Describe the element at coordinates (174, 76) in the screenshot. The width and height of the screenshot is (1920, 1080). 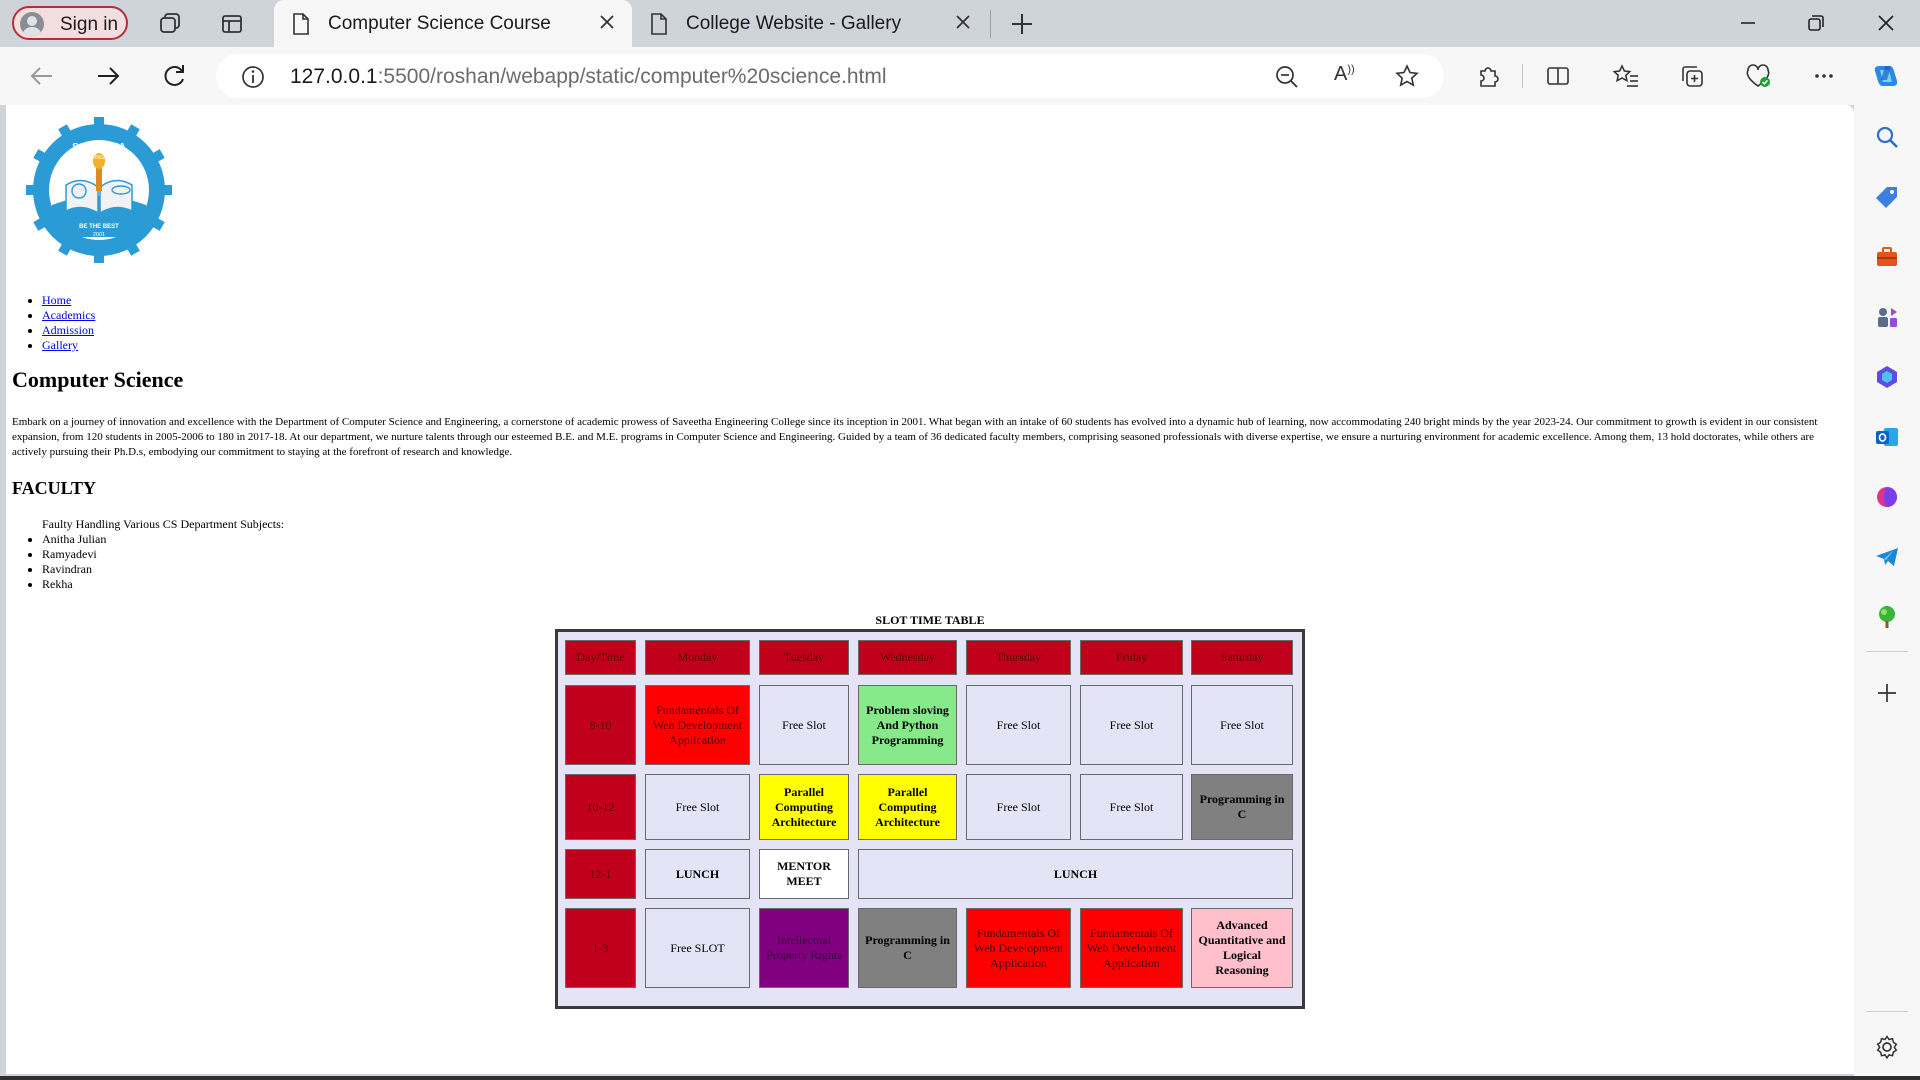
I see `refresh-icon` at that location.